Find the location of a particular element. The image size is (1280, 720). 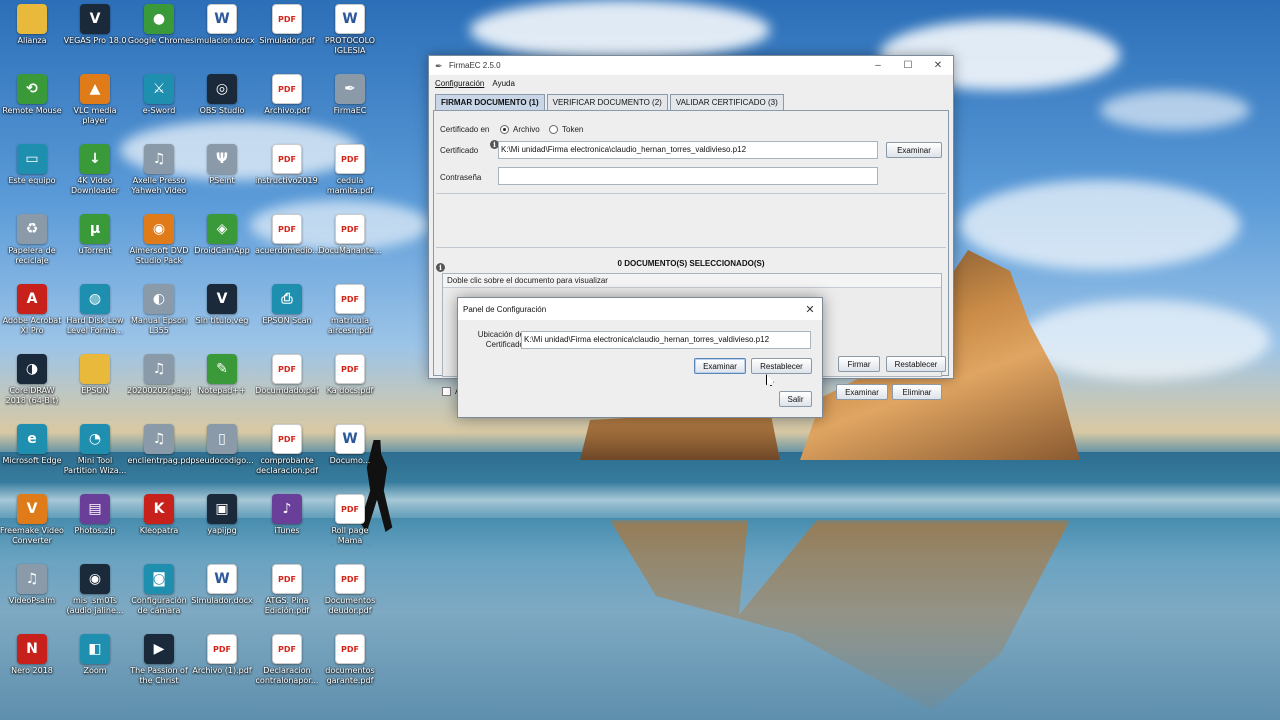

desktop-icon: A Adobe Acrobat XI Pro is located at coordinates (32, 310).